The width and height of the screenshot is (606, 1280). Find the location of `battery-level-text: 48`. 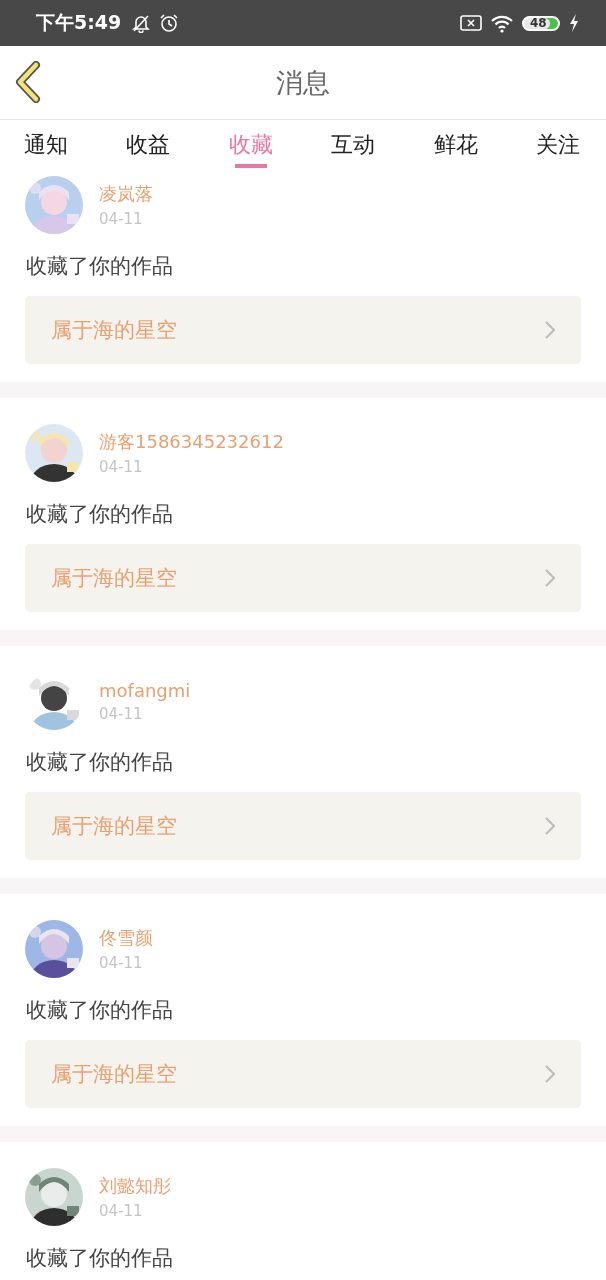

battery-level-text: 48 is located at coordinates (538, 23).